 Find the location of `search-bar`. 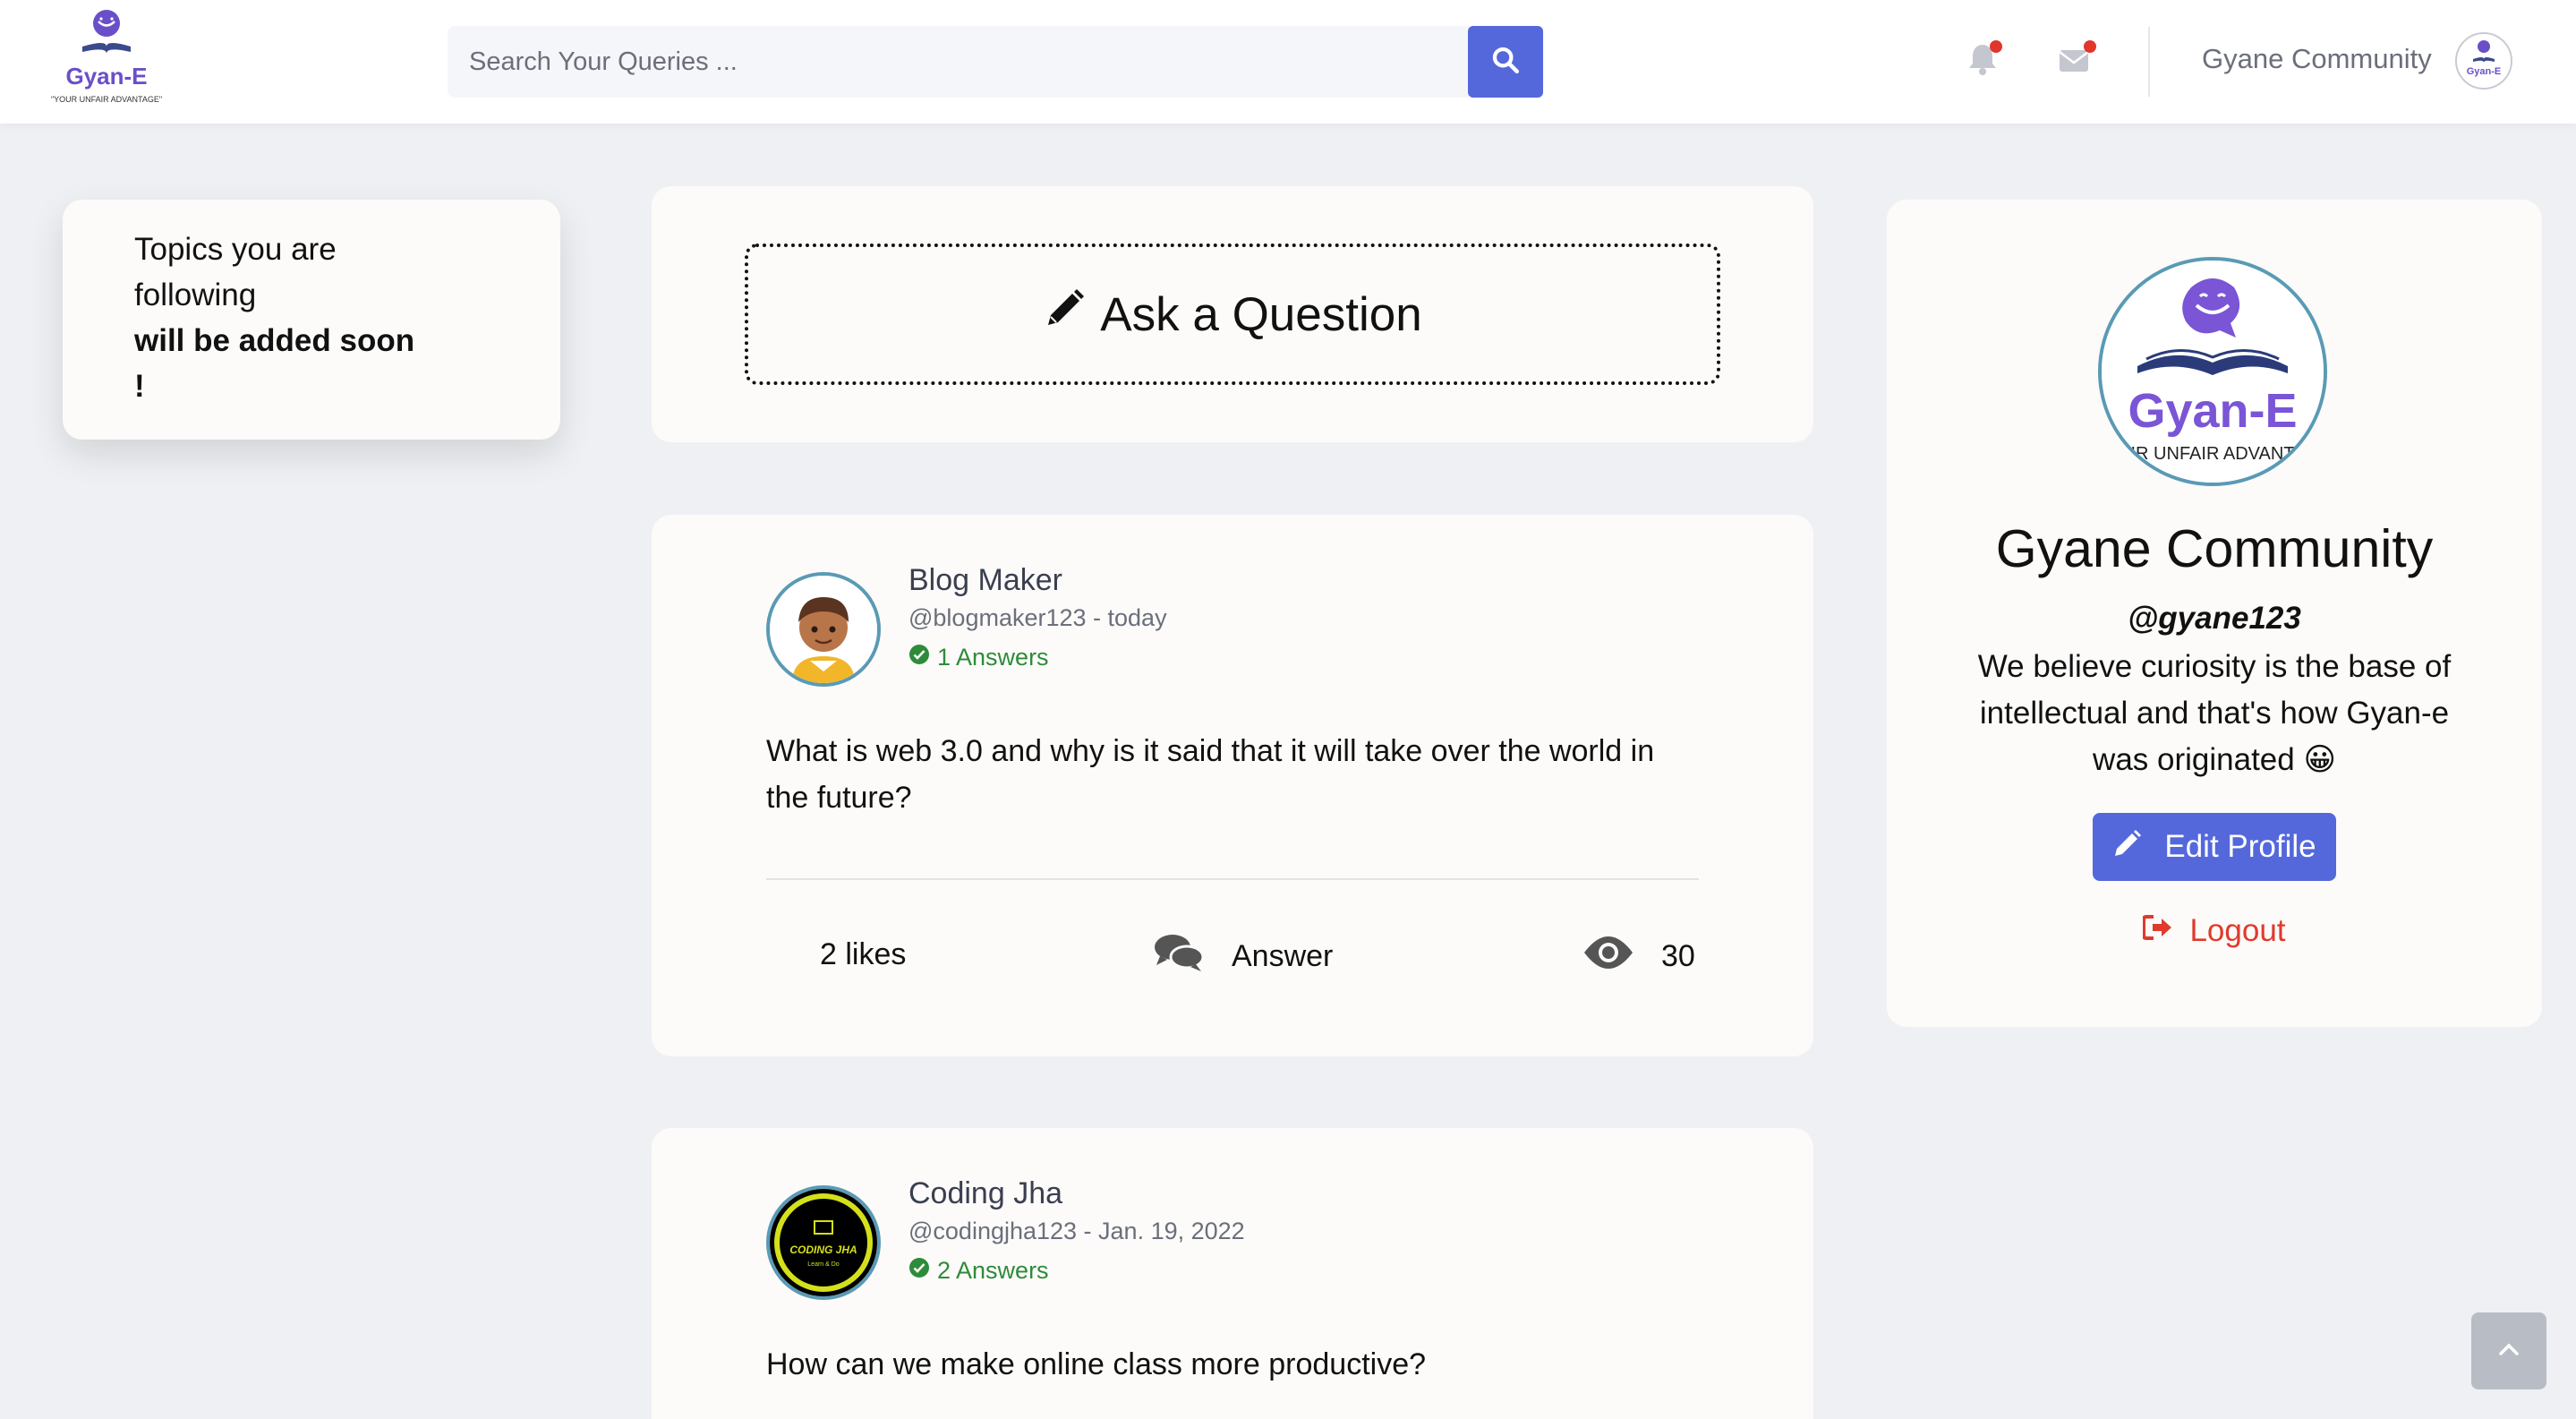

search-bar is located at coordinates (995, 62).